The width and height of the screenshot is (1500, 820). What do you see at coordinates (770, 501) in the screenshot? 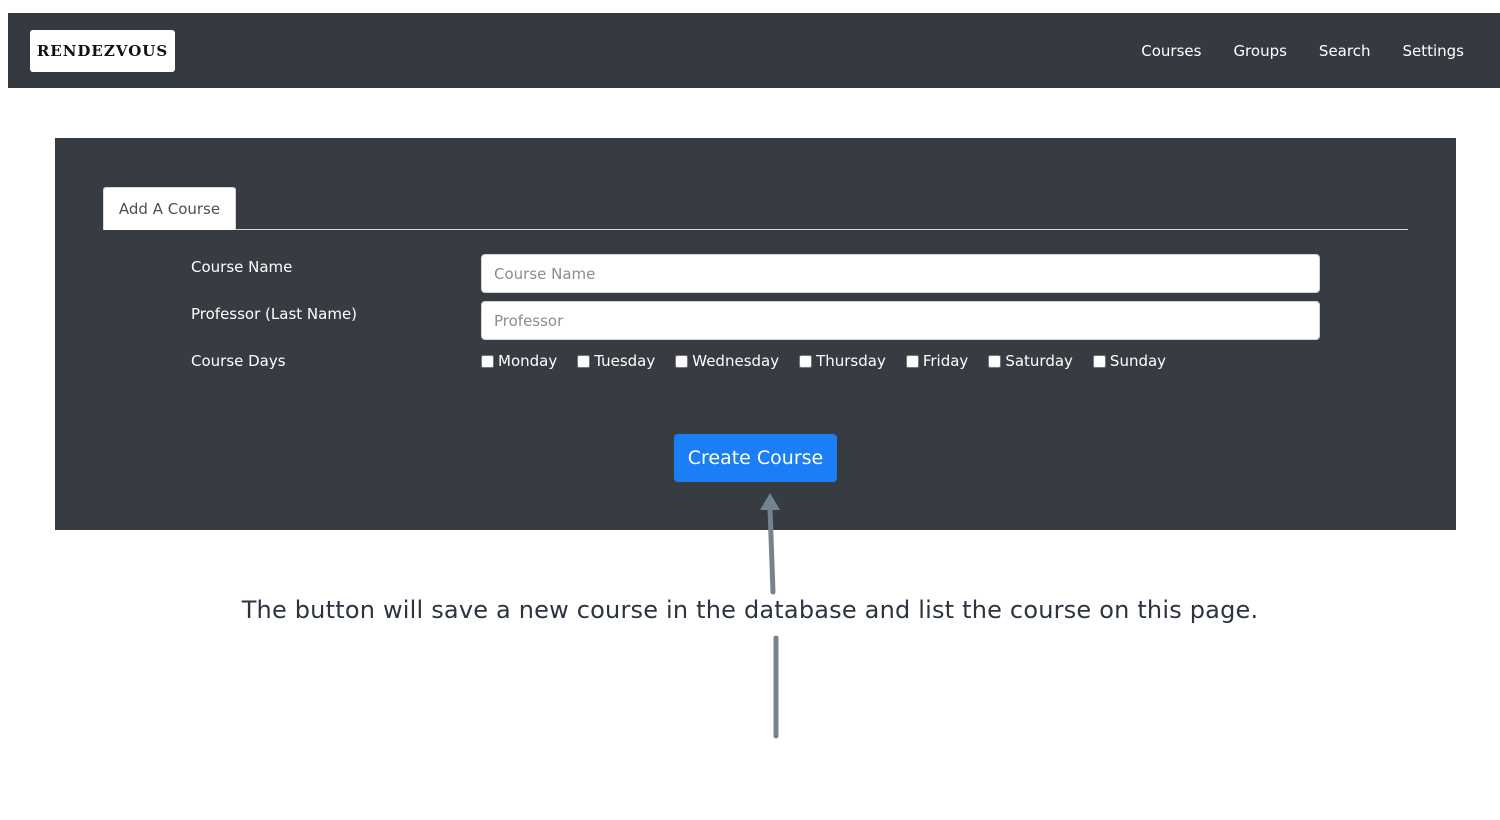
I see `arrow-up-head` at bounding box center [770, 501].